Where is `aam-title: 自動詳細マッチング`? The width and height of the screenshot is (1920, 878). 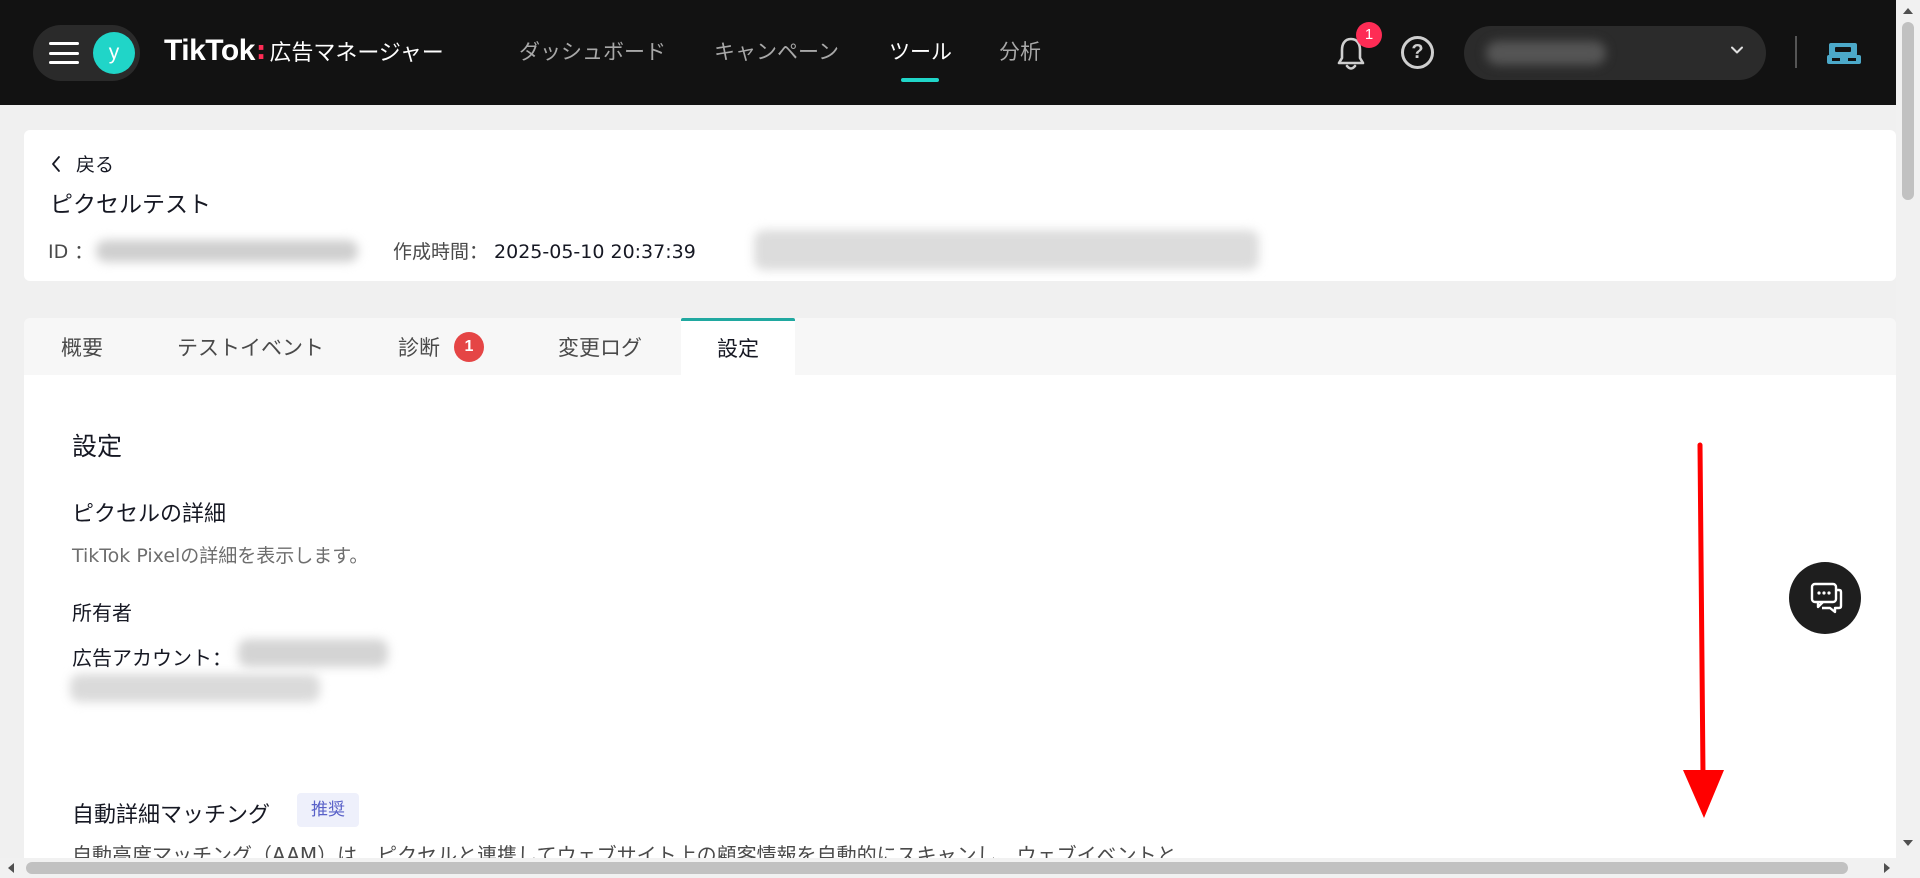 aam-title: 自動詳細マッチング is located at coordinates (171, 815).